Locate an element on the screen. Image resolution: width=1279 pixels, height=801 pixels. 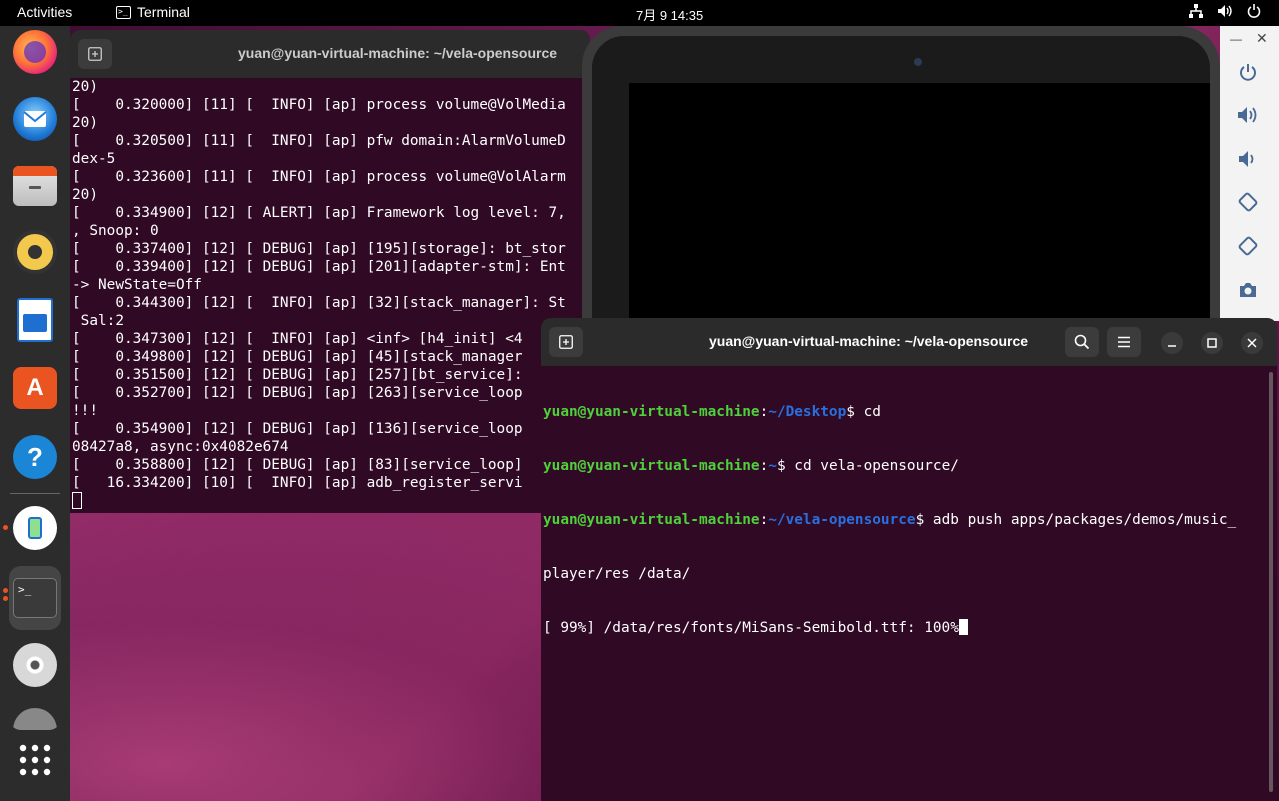
camera-dot is located at coordinates (918, 62).